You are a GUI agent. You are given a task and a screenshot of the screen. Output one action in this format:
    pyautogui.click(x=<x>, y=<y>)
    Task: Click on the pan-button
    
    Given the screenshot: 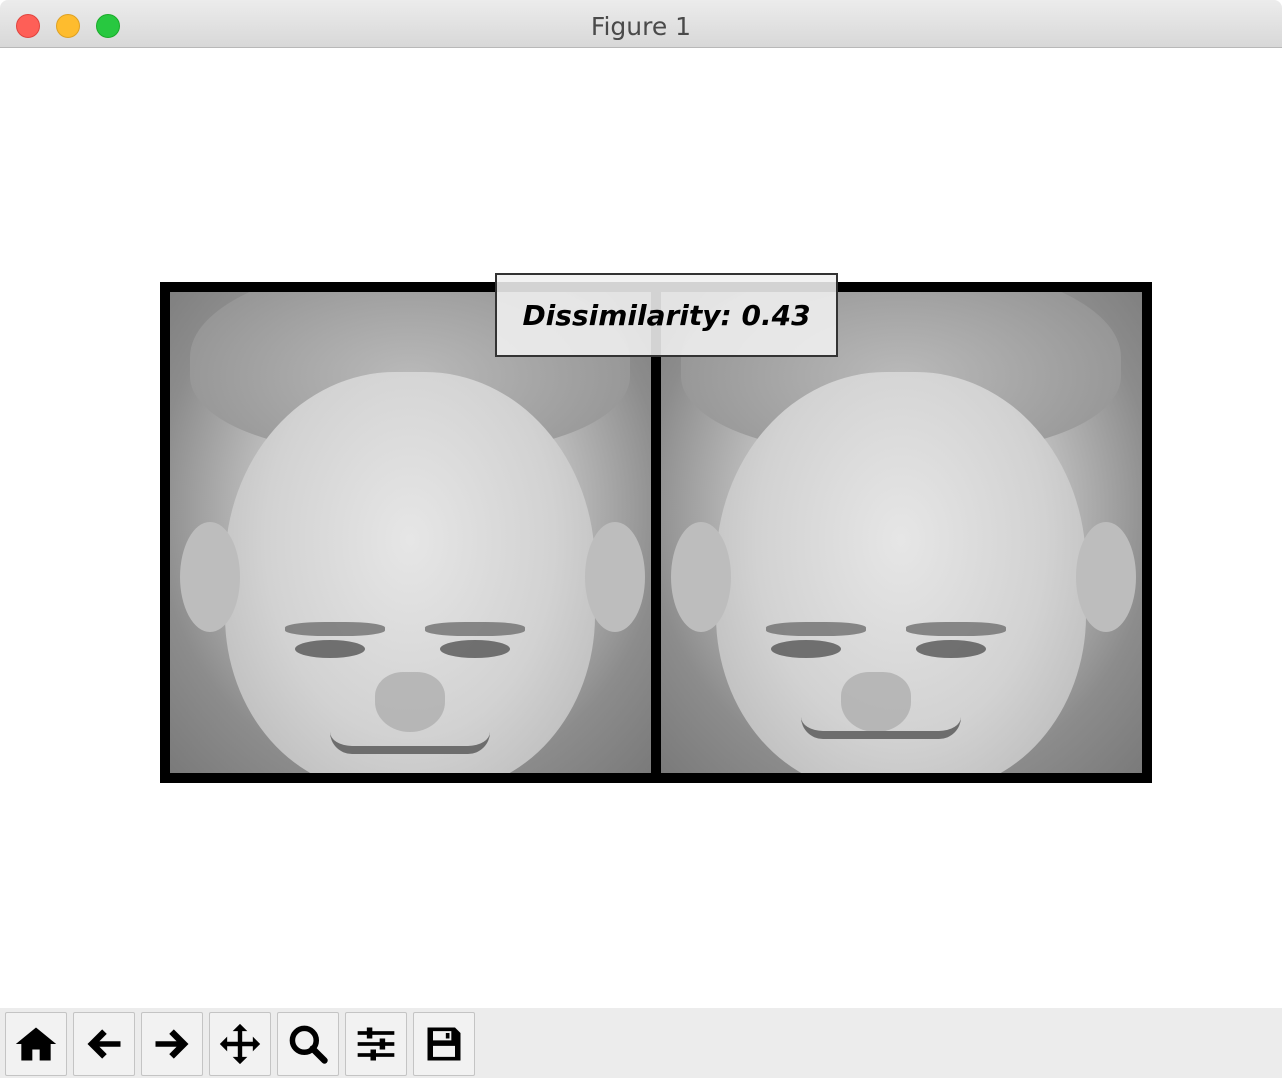 What is the action you would take?
    pyautogui.click(x=240, y=1044)
    